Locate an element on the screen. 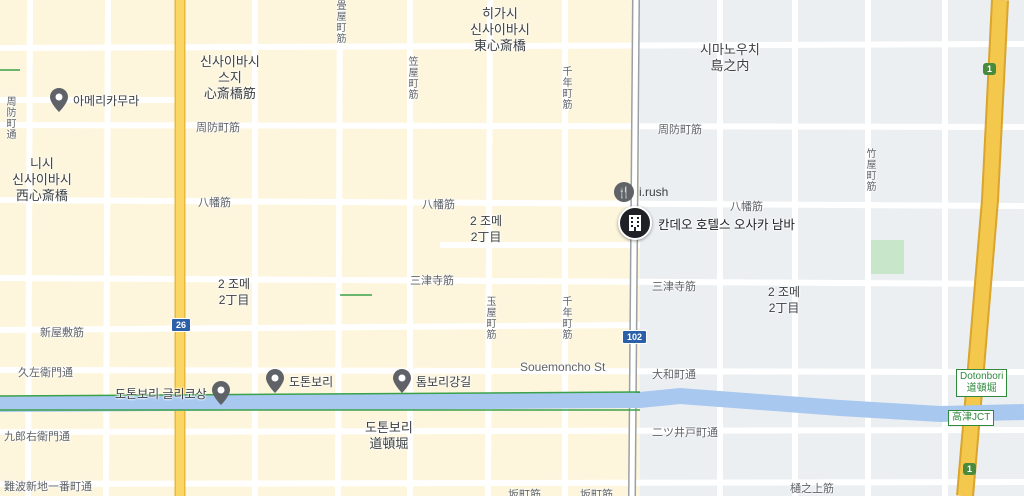 The image size is (1024, 496). district-2chome-a: 2 조메 2丁目 is located at coordinates (486, 229).